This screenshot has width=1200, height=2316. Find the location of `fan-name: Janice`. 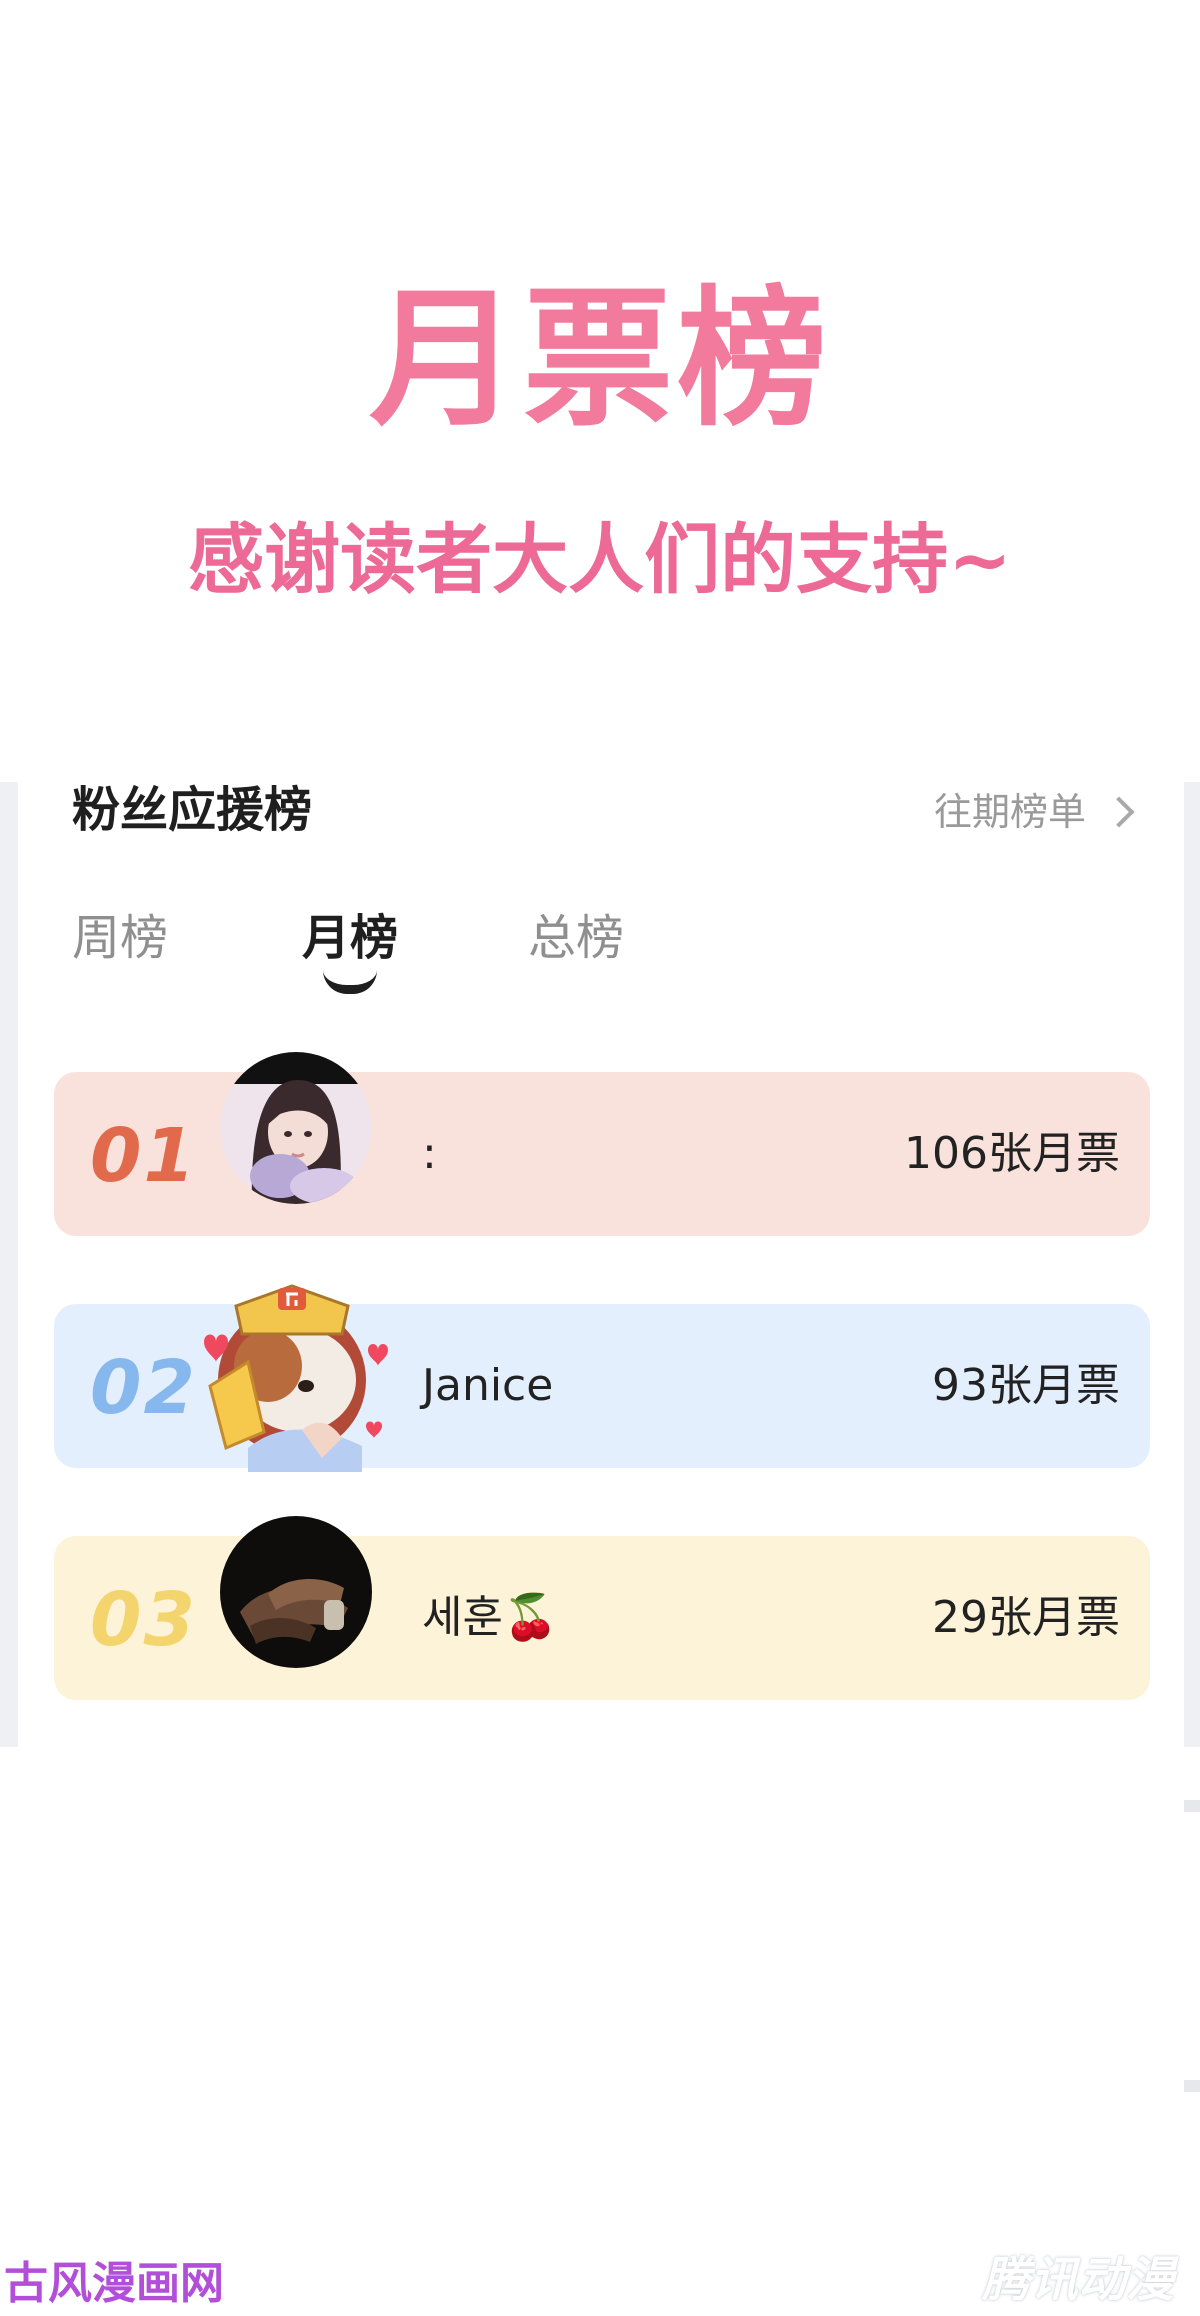

fan-name: Janice is located at coordinates (488, 1385).